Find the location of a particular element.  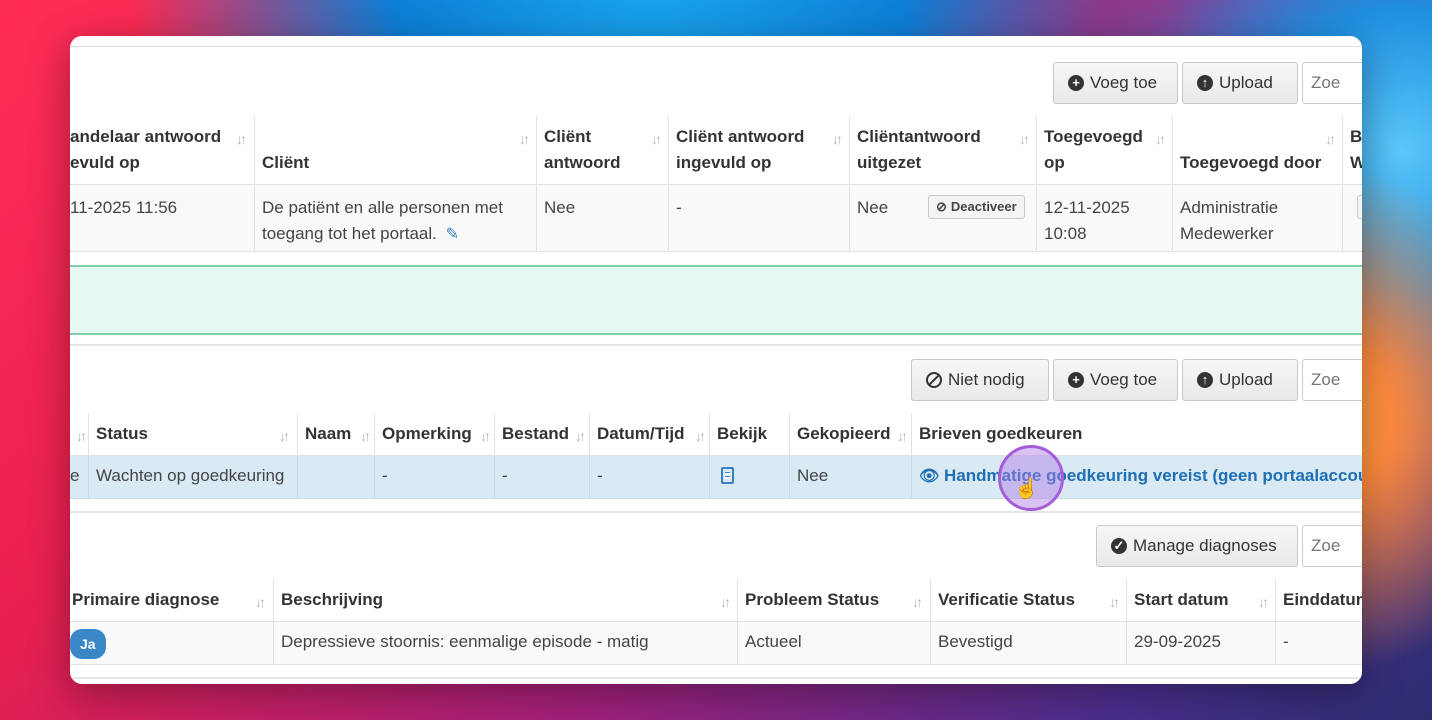

cell-probleem-status: Actueel is located at coordinates (773, 641).